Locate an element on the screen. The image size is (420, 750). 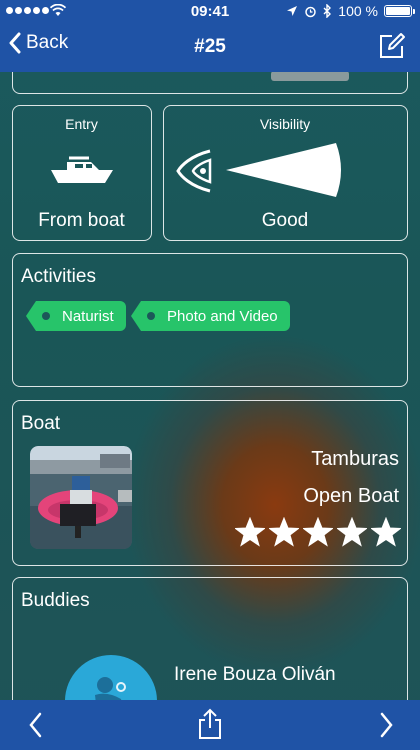
boat-rating is located at coordinates (318, 532).